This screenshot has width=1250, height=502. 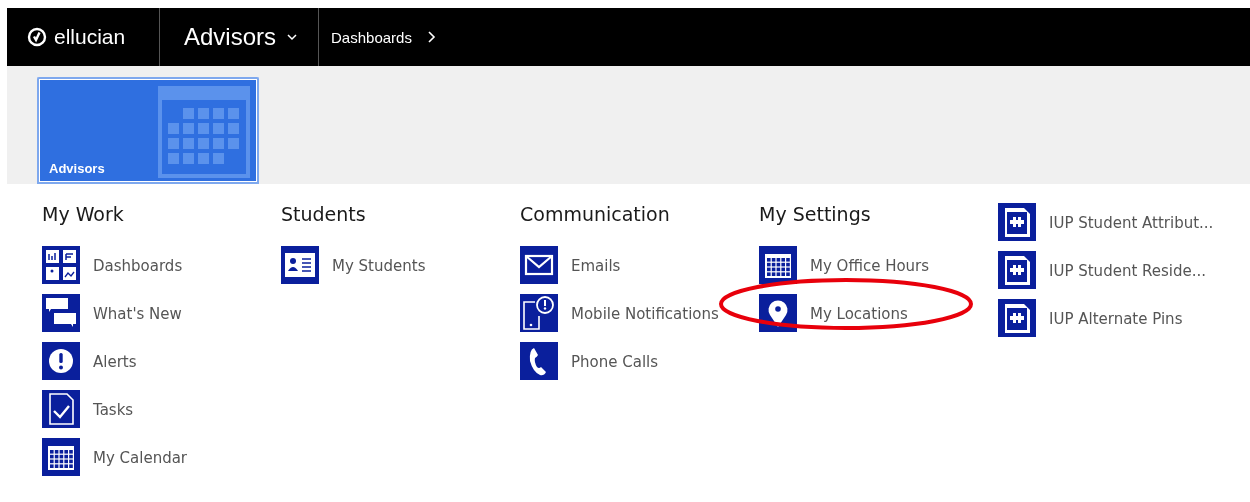 What do you see at coordinates (61, 361) in the screenshot?
I see `alert-icon` at bounding box center [61, 361].